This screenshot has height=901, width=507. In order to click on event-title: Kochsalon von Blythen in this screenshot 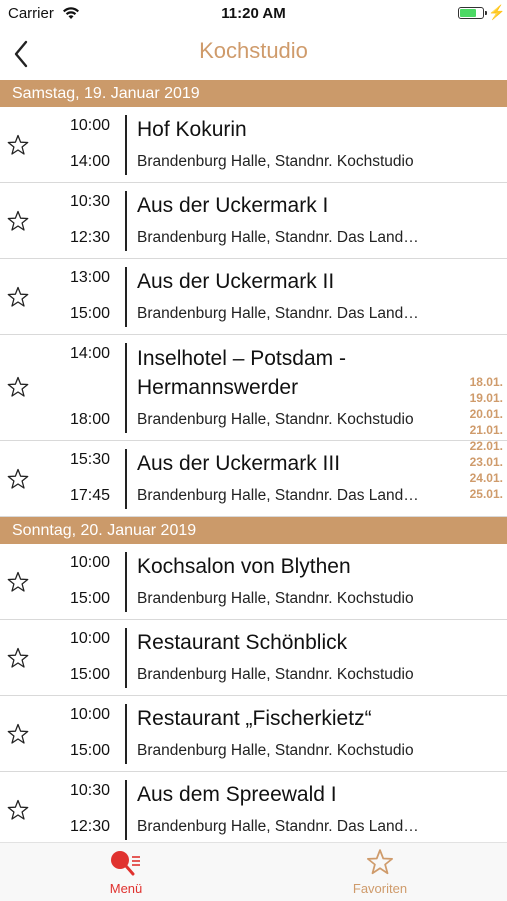, I will do `click(244, 566)`.